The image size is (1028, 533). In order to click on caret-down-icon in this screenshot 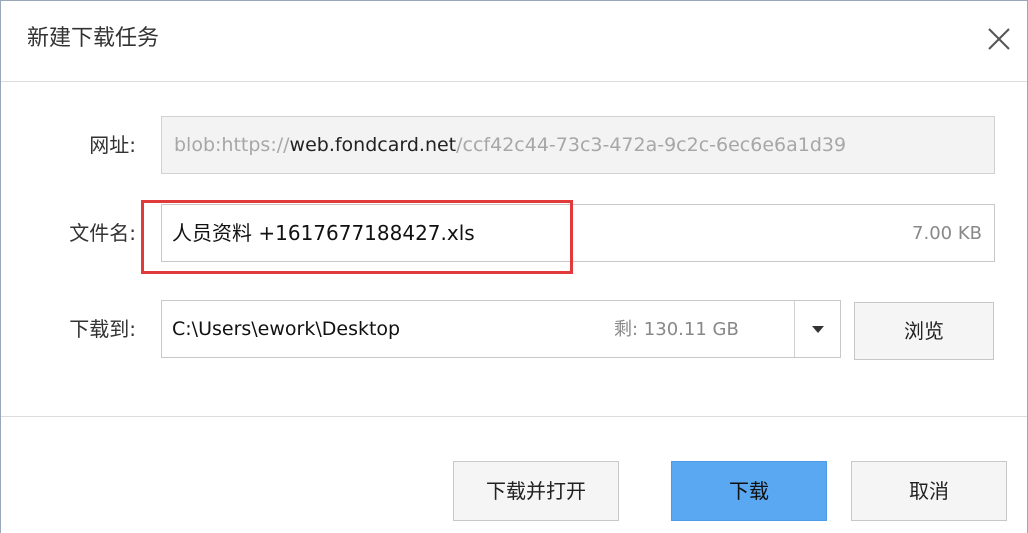, I will do `click(818, 329)`.